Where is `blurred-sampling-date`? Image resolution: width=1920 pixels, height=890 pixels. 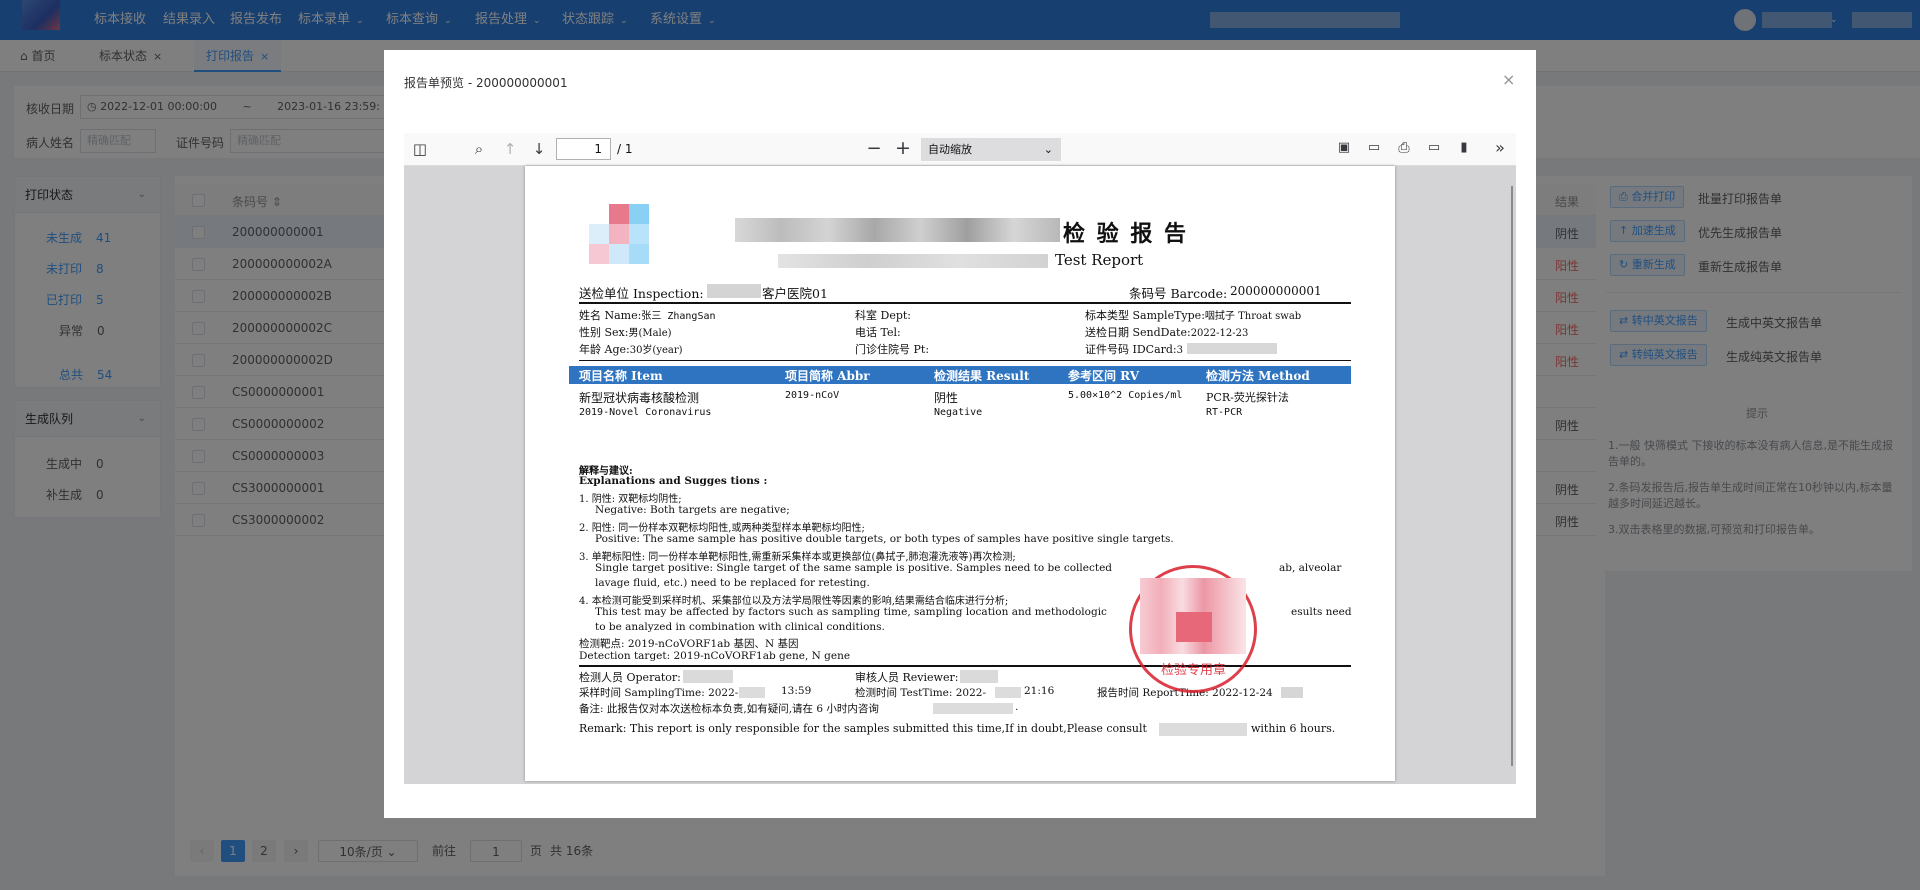
blurred-sampling-date is located at coordinates (752, 692).